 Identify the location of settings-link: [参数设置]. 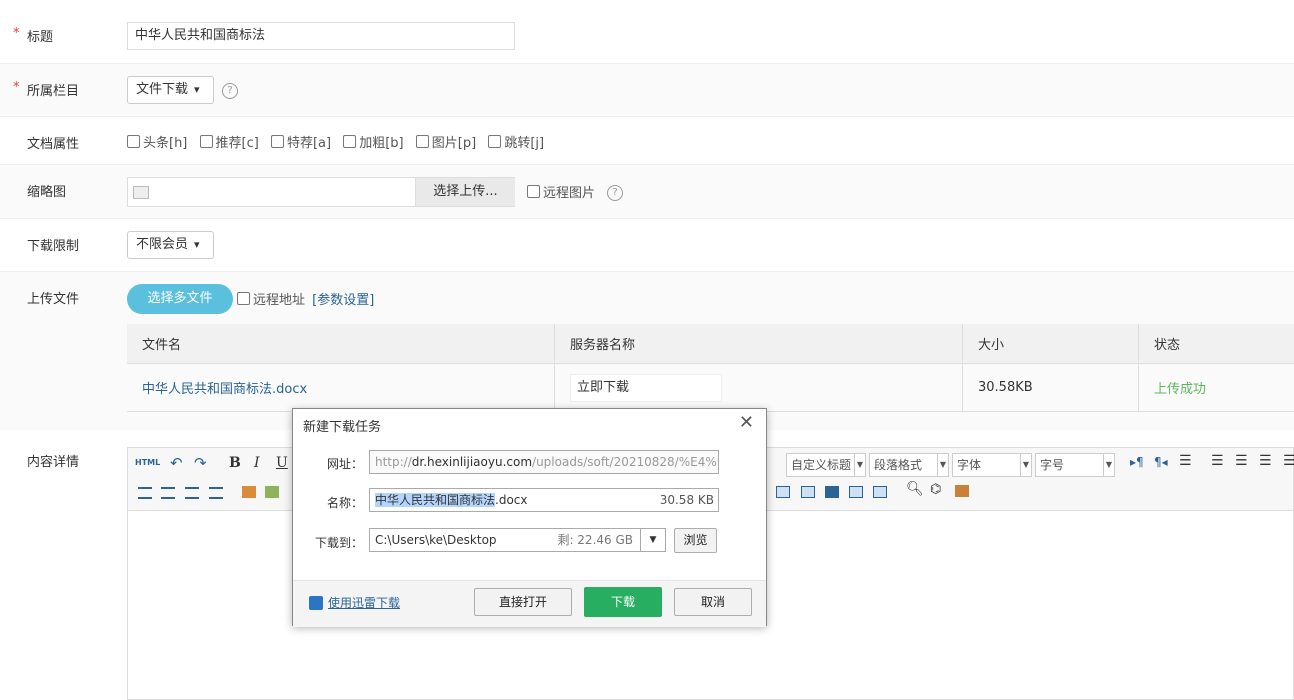
(343, 300).